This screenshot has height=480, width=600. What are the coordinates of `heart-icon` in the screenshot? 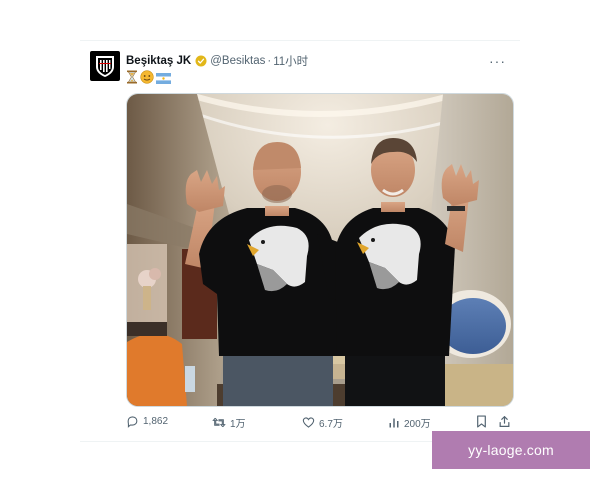 It's located at (308, 422).